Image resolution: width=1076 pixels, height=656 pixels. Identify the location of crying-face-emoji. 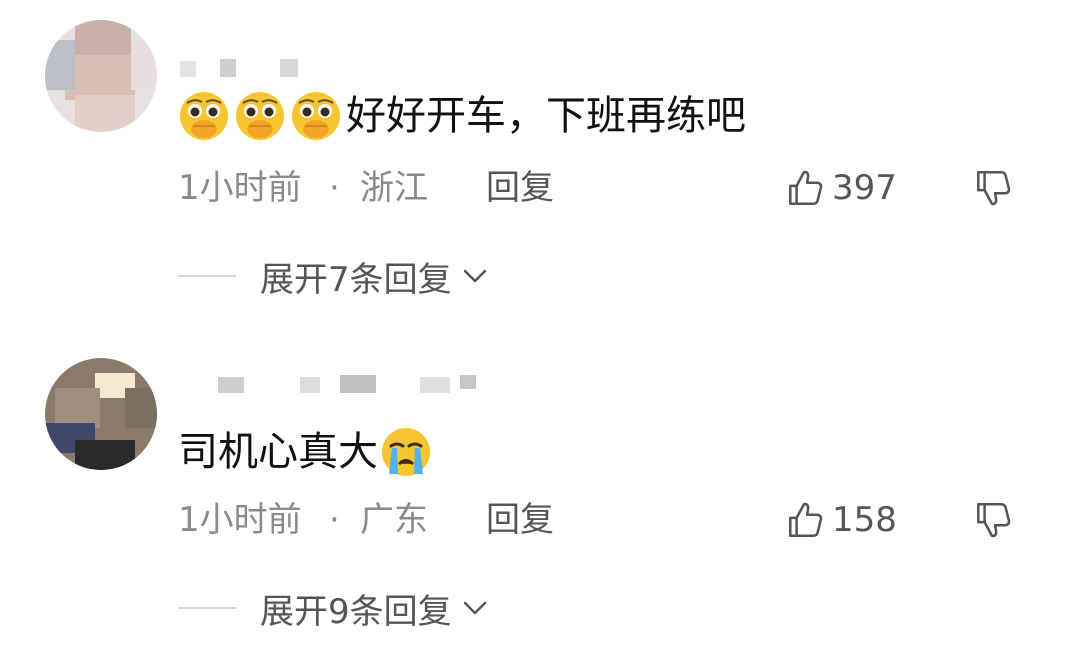
(406, 452).